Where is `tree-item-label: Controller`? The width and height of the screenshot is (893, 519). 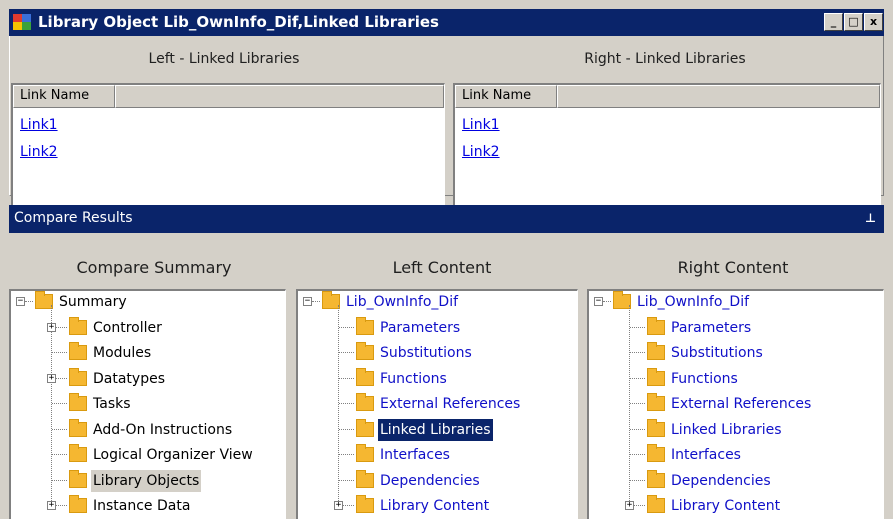 tree-item-label: Controller is located at coordinates (127, 327).